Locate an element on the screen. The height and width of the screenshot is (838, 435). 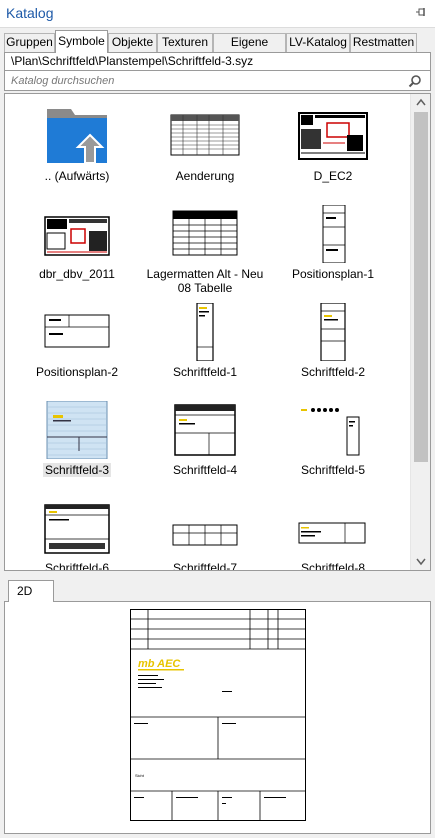
catalog-search is located at coordinates (217, 81).